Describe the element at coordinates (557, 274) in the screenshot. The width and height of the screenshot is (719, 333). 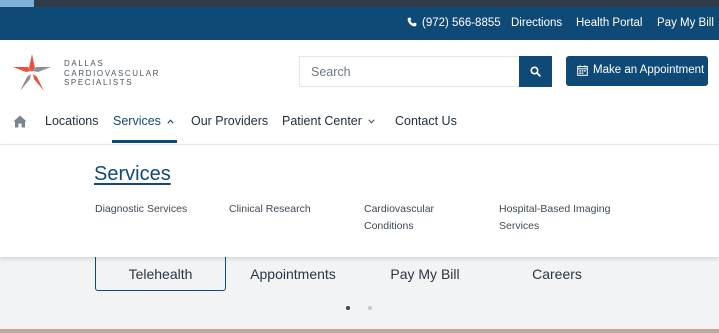
I see `quick-link-careers: Careers` at that location.